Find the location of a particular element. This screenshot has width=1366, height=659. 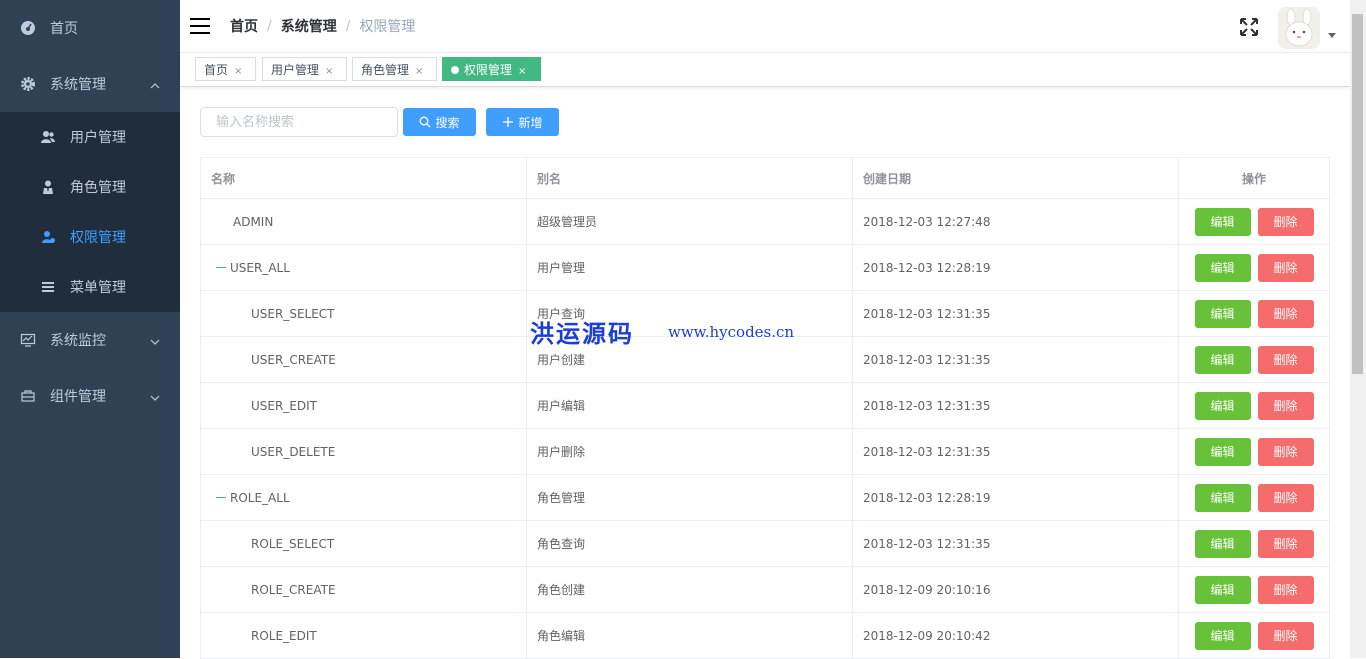

table-row: USER_CREATE 用户创建 2018-12-03 12:31:35 编辑 删除 is located at coordinates (765, 360).